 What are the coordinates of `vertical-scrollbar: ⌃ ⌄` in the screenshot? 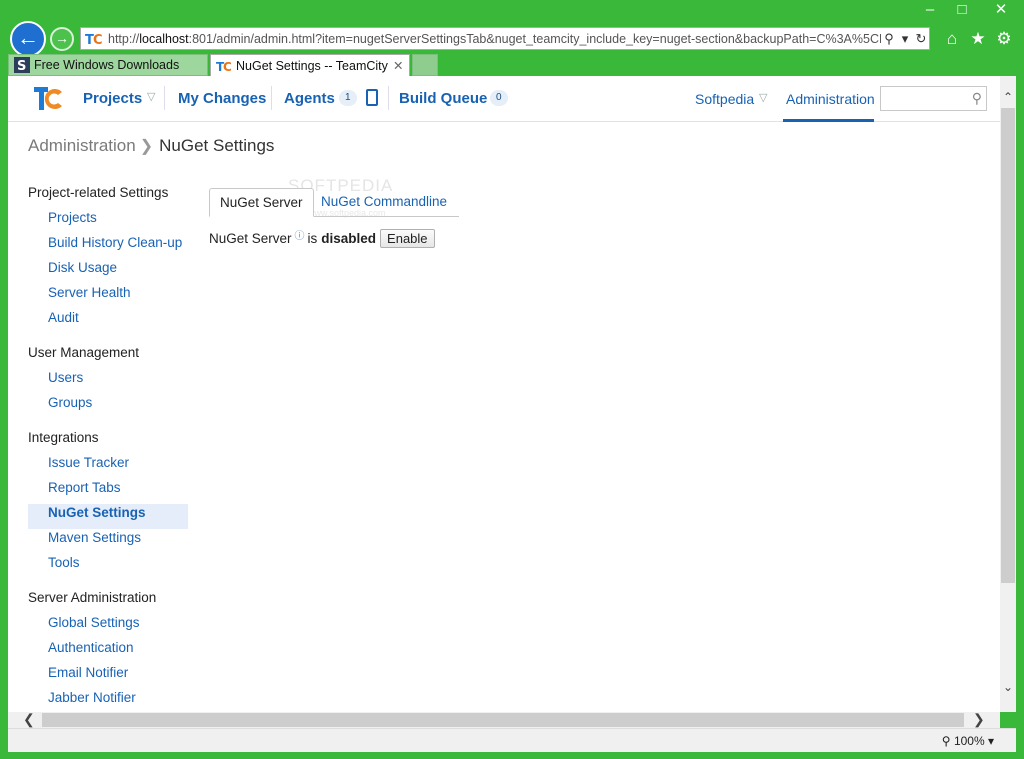 It's located at (1008, 394).